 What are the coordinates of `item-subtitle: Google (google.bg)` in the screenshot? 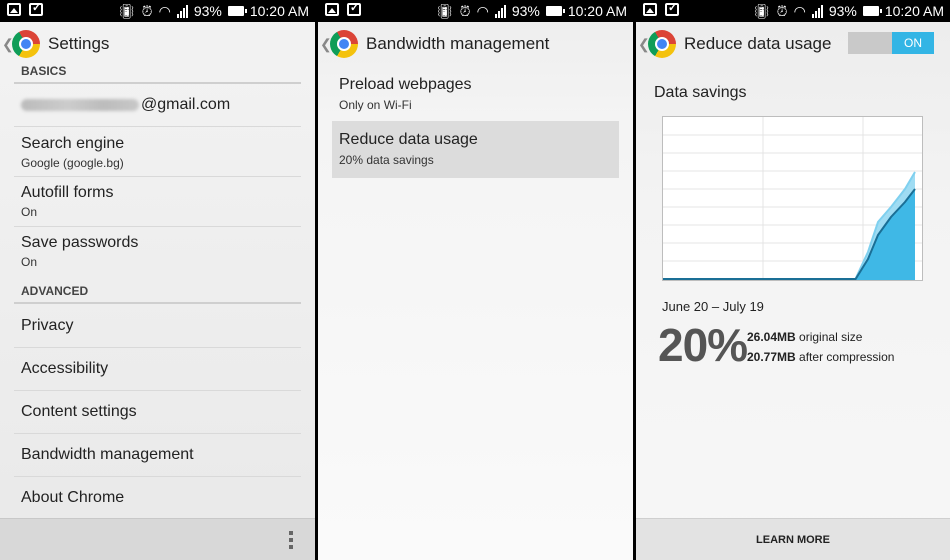 It's located at (72, 163).